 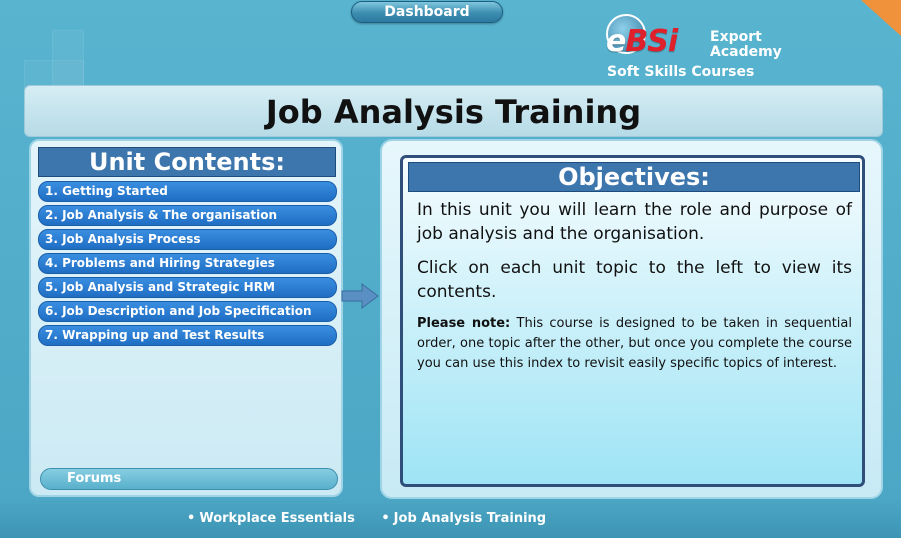 I want to click on page-title: Job Analysis Training, so click(x=453, y=112).